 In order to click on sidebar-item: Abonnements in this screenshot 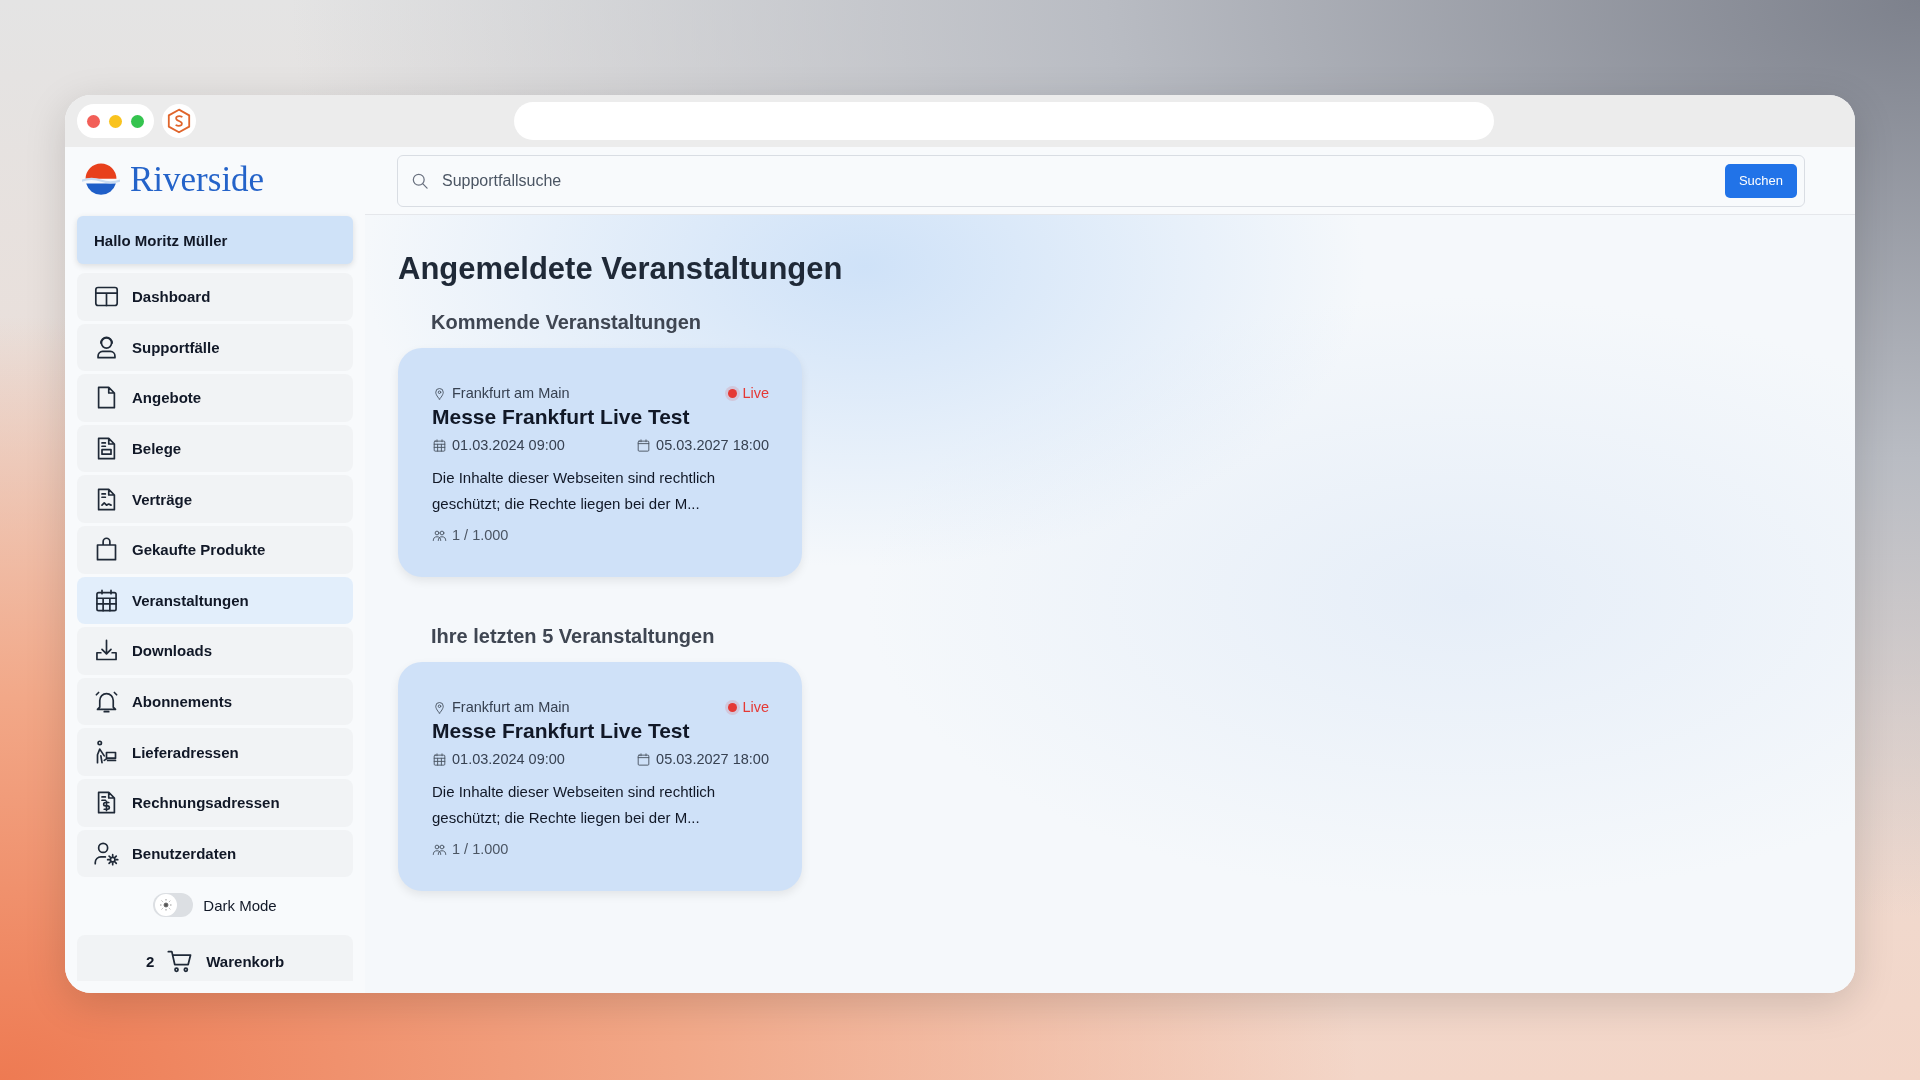, I will do `click(215, 701)`.